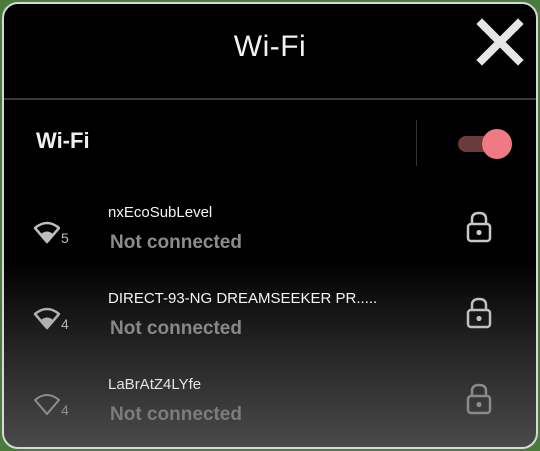 The width and height of the screenshot is (540, 451). I want to click on wifi-toggle-switch, so click(484, 143).